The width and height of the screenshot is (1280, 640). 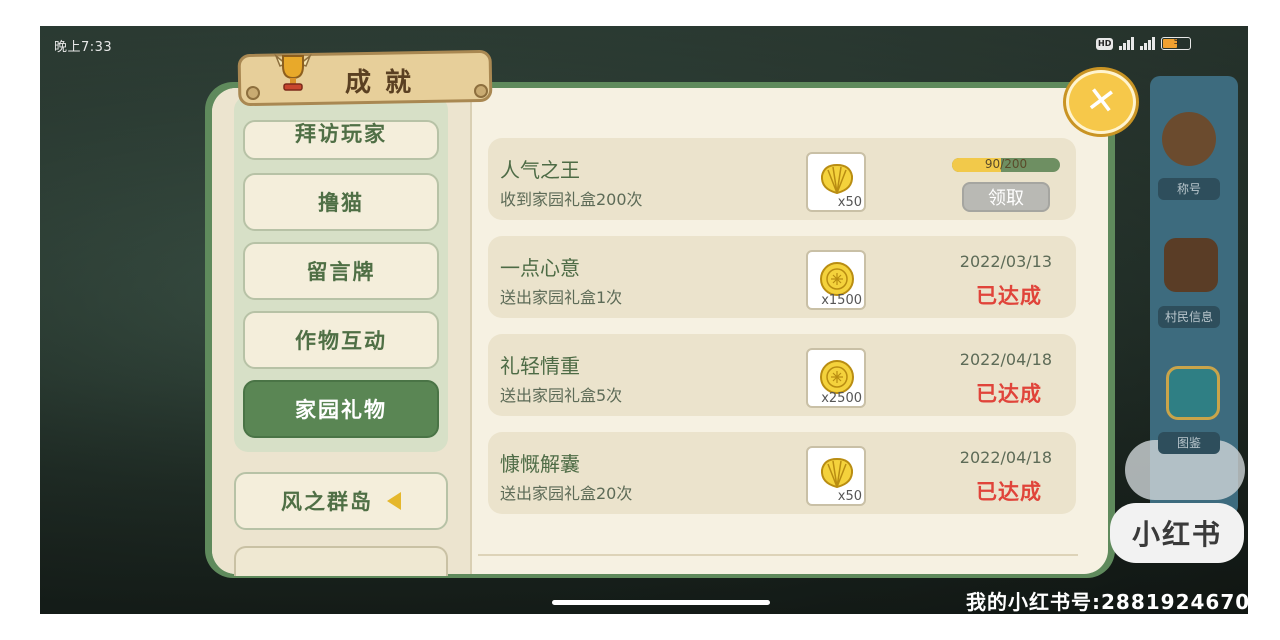 I want to click on status-time: 晚上7:33, so click(x=83, y=47).